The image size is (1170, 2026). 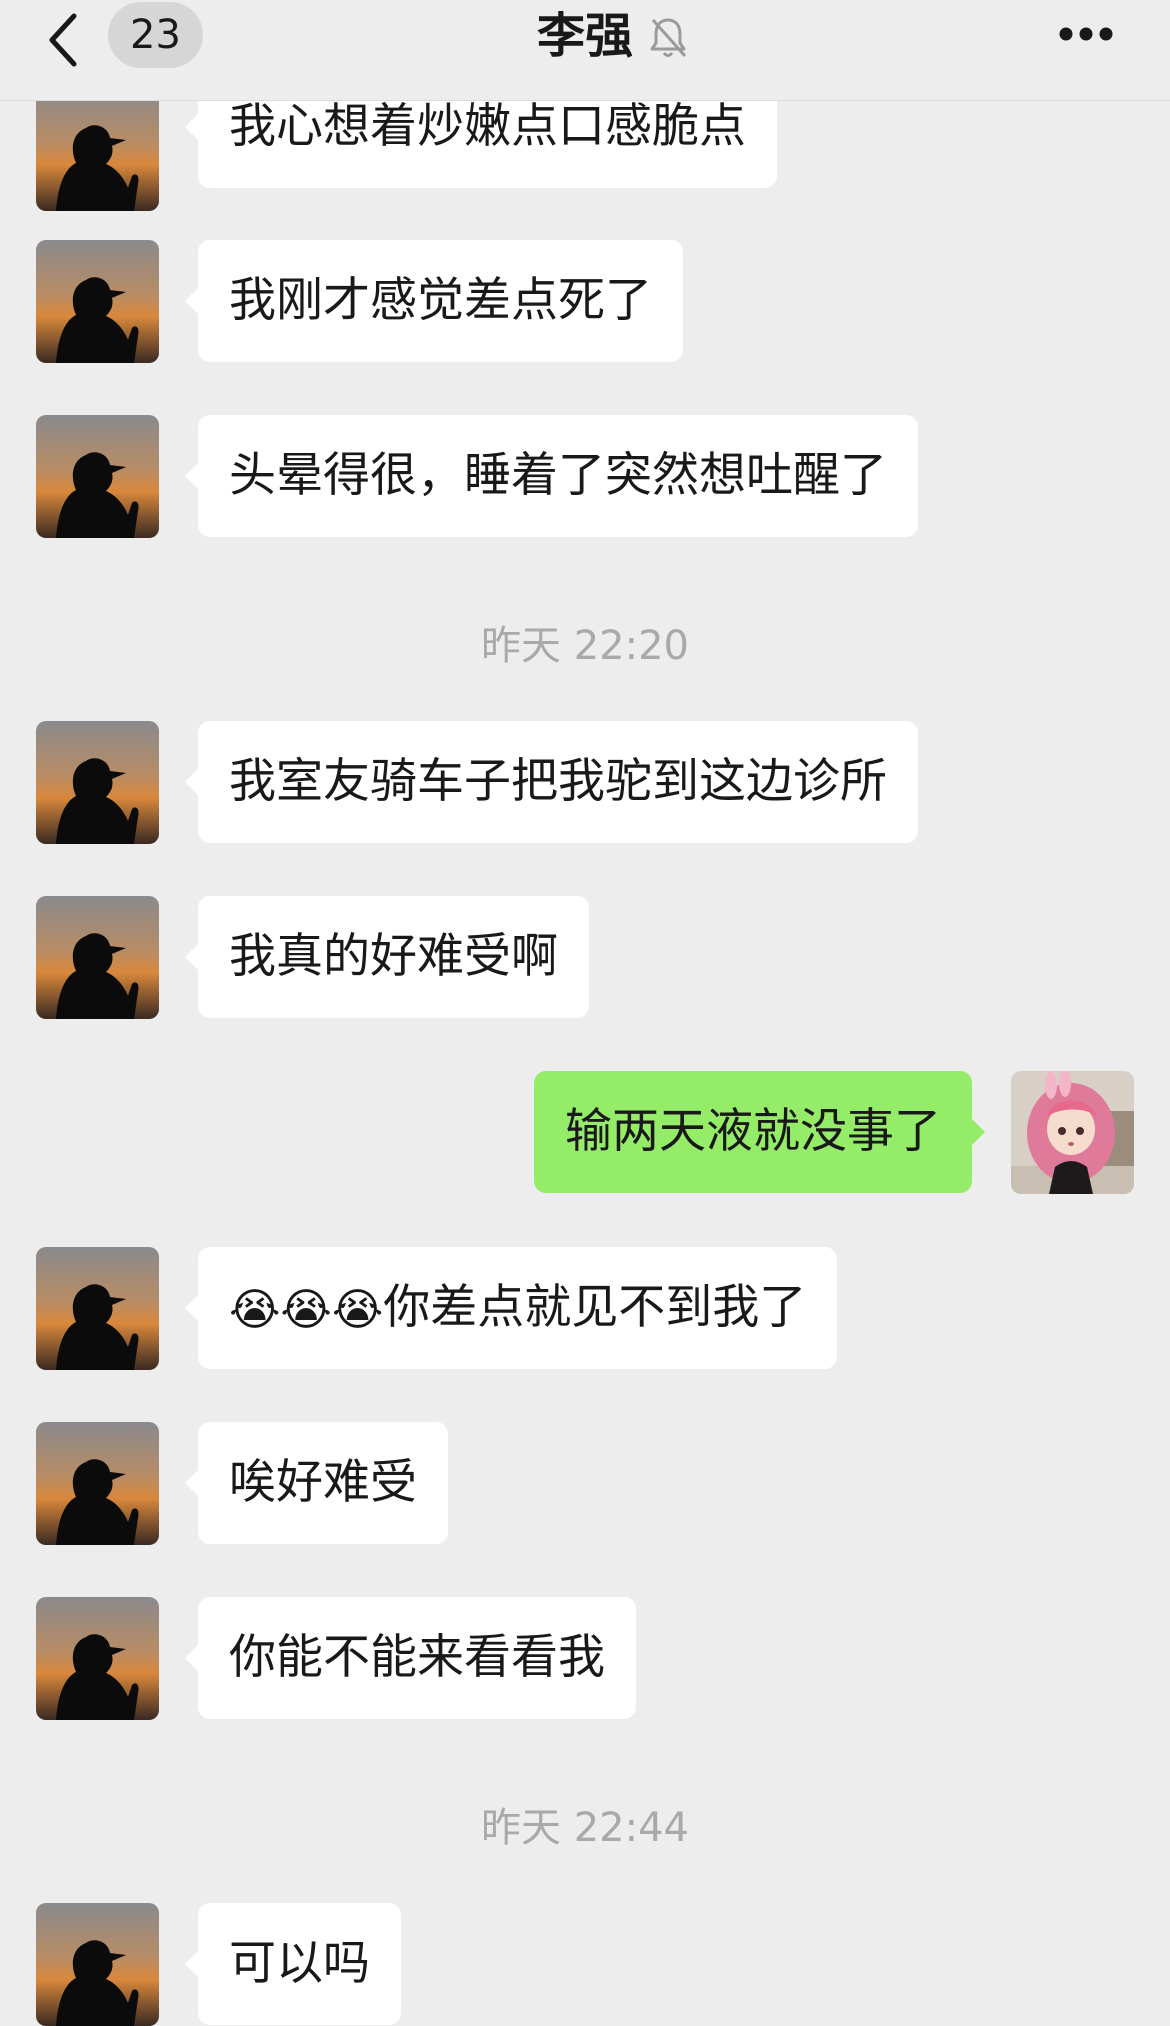 What do you see at coordinates (410, 1658) in the screenshot?
I see `incoming-message-bubble: 你能不能来看看我` at bounding box center [410, 1658].